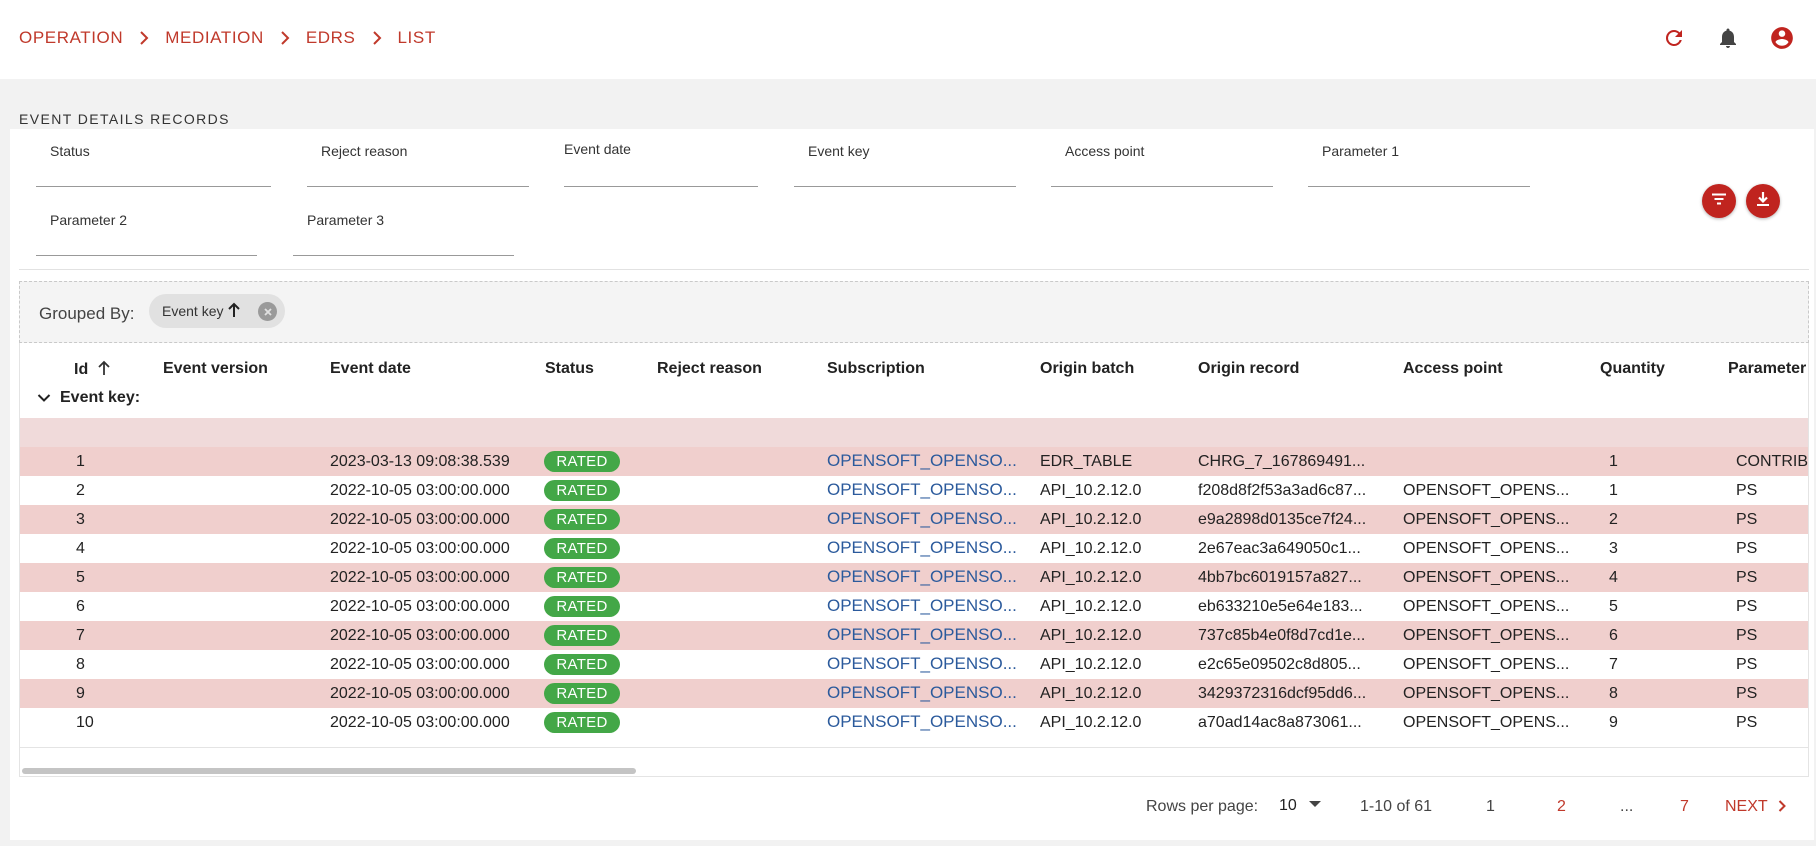  I want to click on column-header-event-date: Event date, so click(370, 369).